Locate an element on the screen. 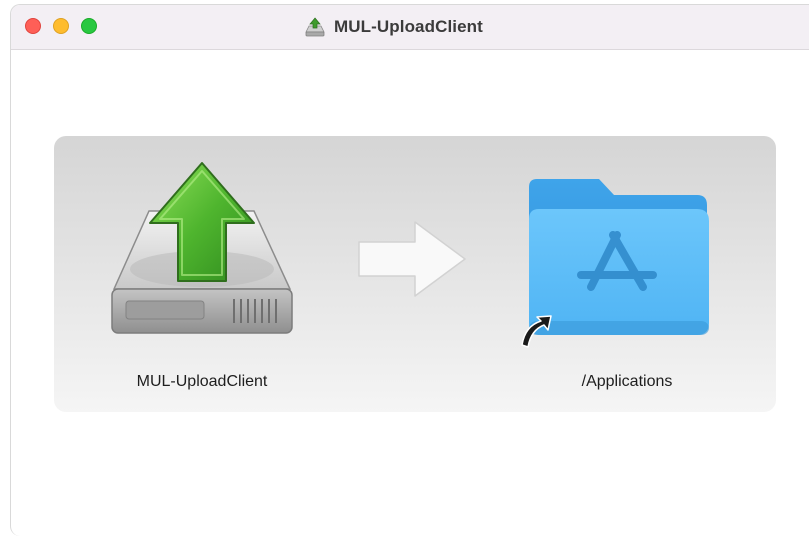 The height and width of the screenshot is (536, 809). applications-folder-icon is located at coordinates (616, 261).